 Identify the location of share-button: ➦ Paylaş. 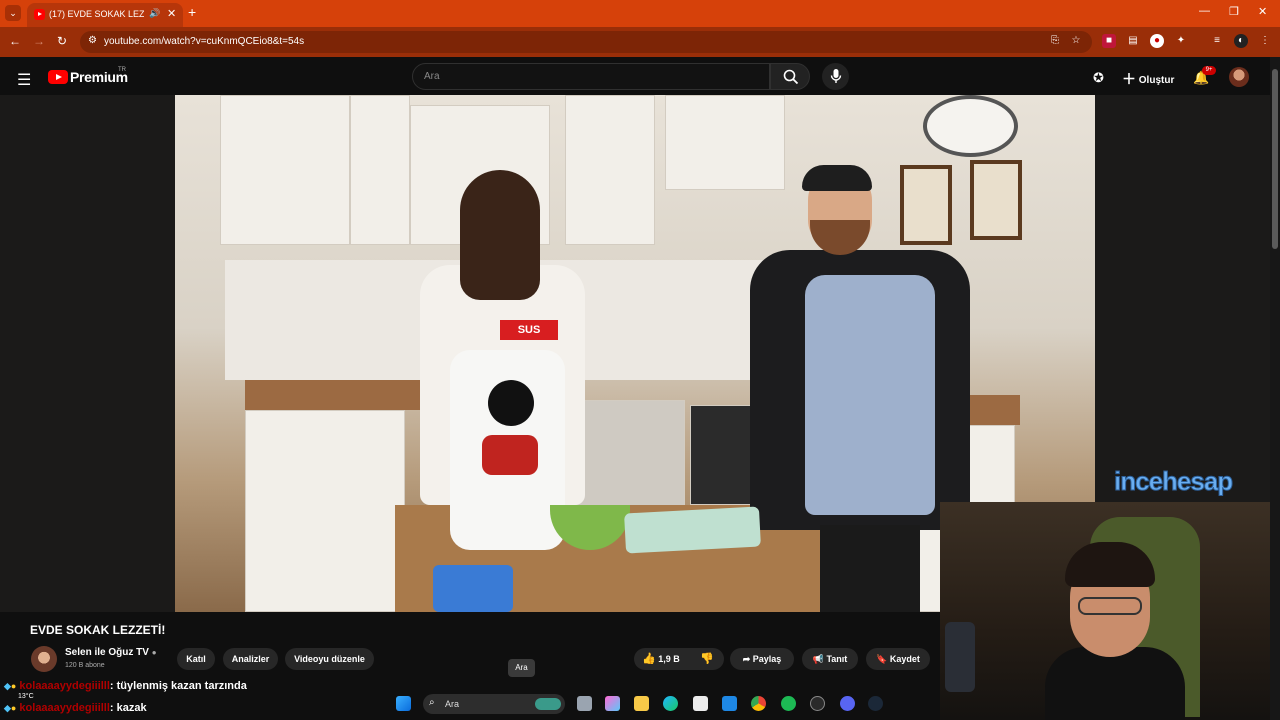
(762, 659).